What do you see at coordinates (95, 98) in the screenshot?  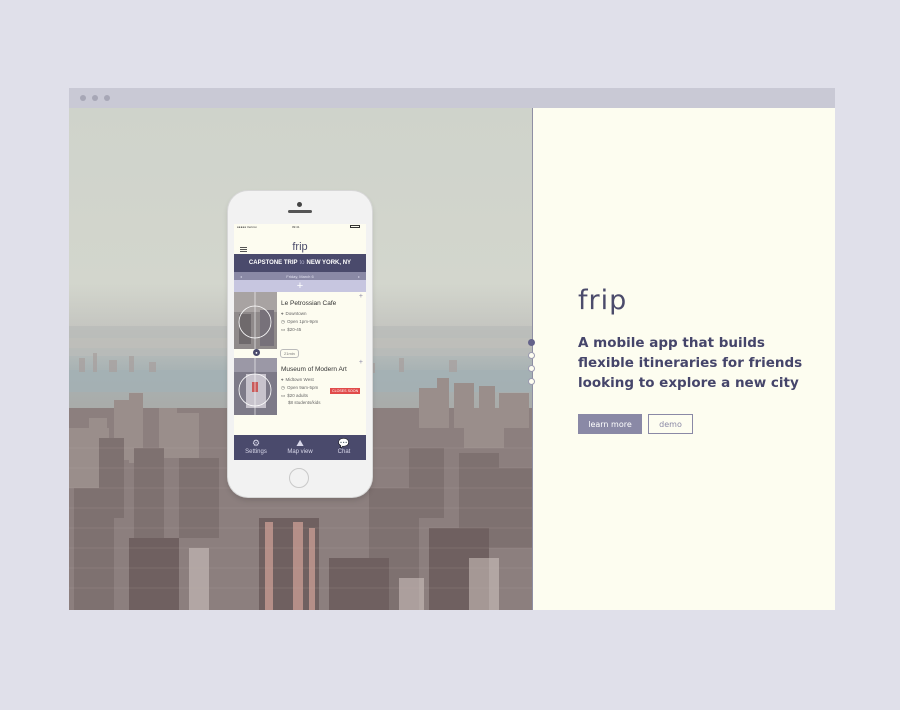 I see `minimize-dot` at bounding box center [95, 98].